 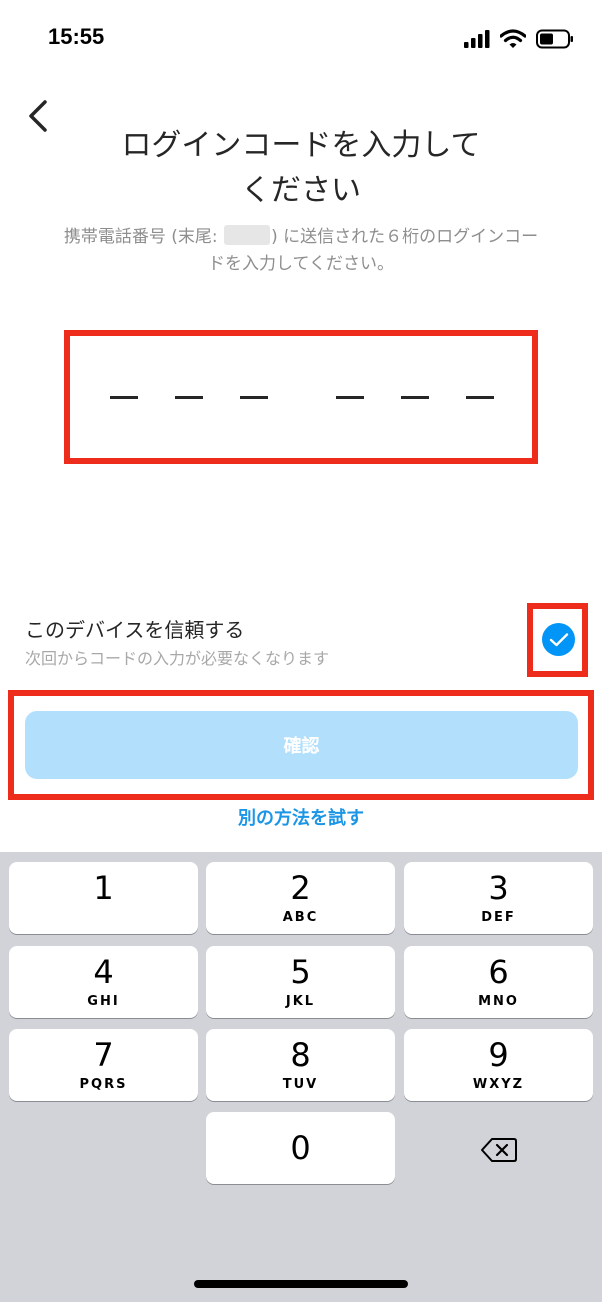 I want to click on key-2-number: 2, so click(x=300, y=888).